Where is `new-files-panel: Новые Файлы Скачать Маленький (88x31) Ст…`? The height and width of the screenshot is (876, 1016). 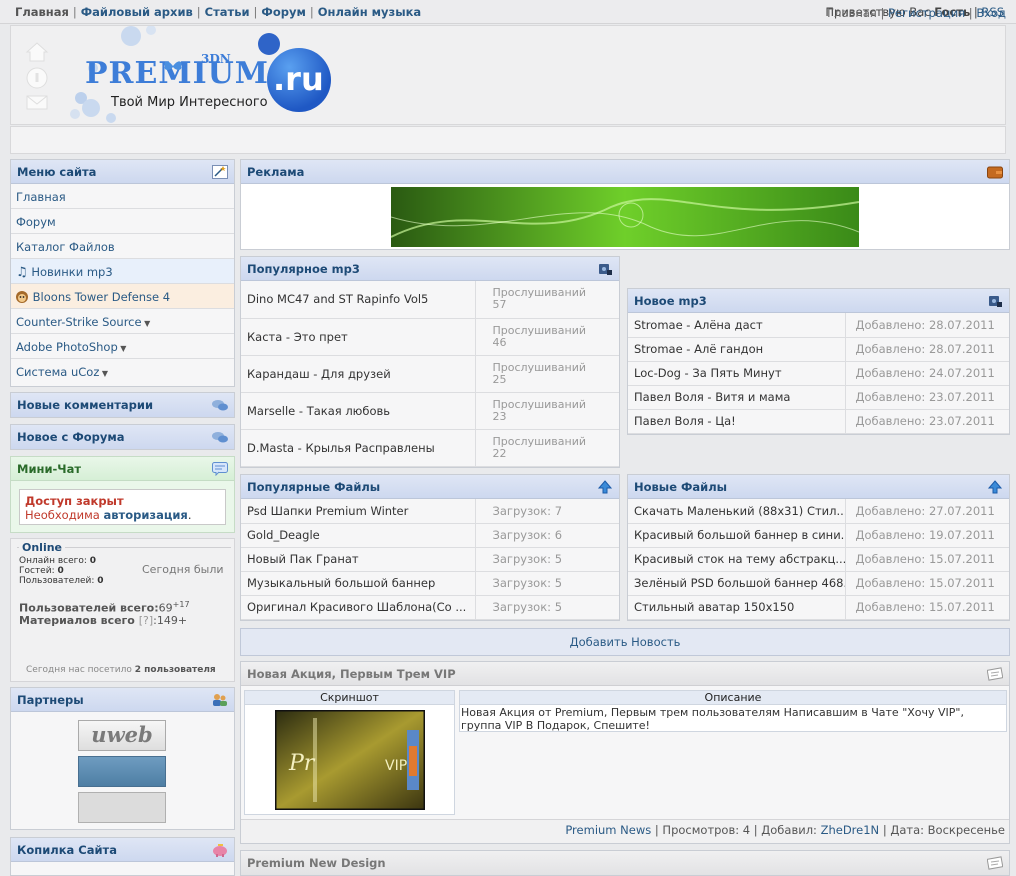 new-files-panel: Новые Файлы Скачать Маленький (88x31) Ст… is located at coordinates (818, 547).